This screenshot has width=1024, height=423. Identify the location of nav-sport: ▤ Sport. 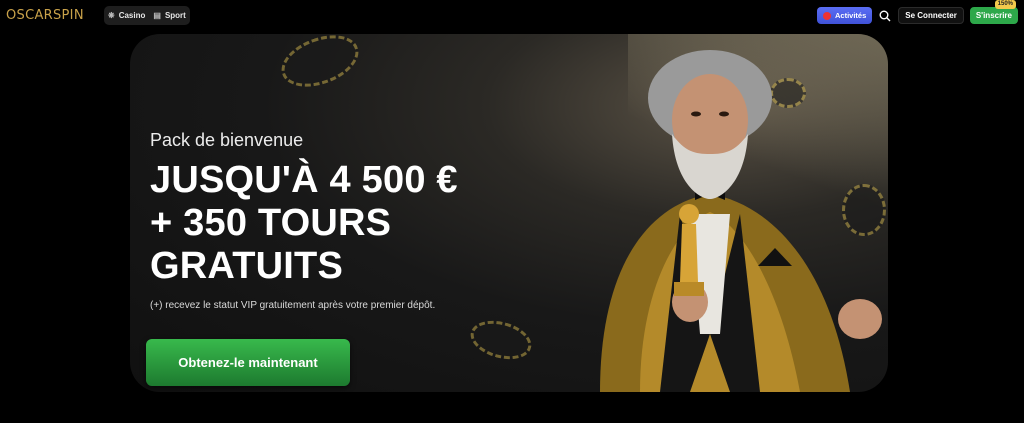
(169, 15).